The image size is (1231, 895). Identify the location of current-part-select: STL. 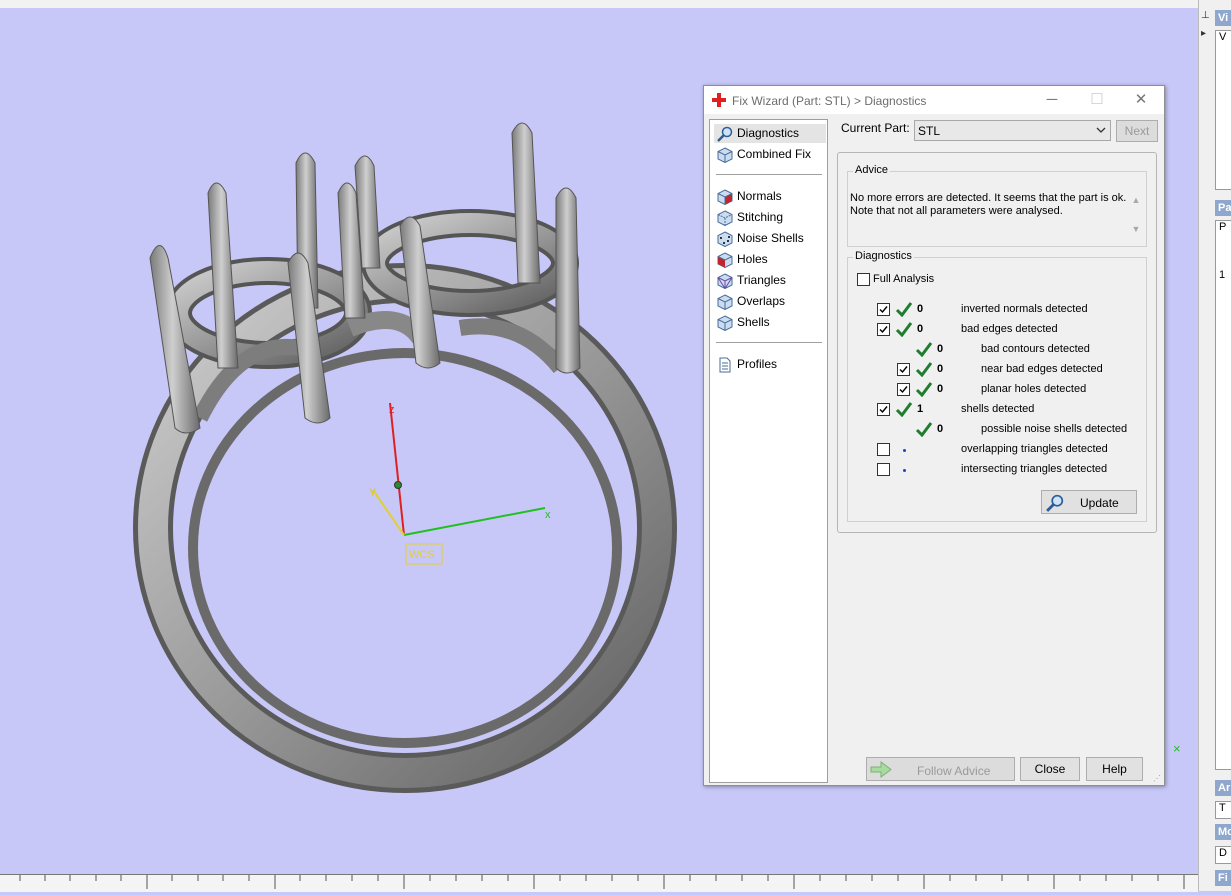
(1012, 130).